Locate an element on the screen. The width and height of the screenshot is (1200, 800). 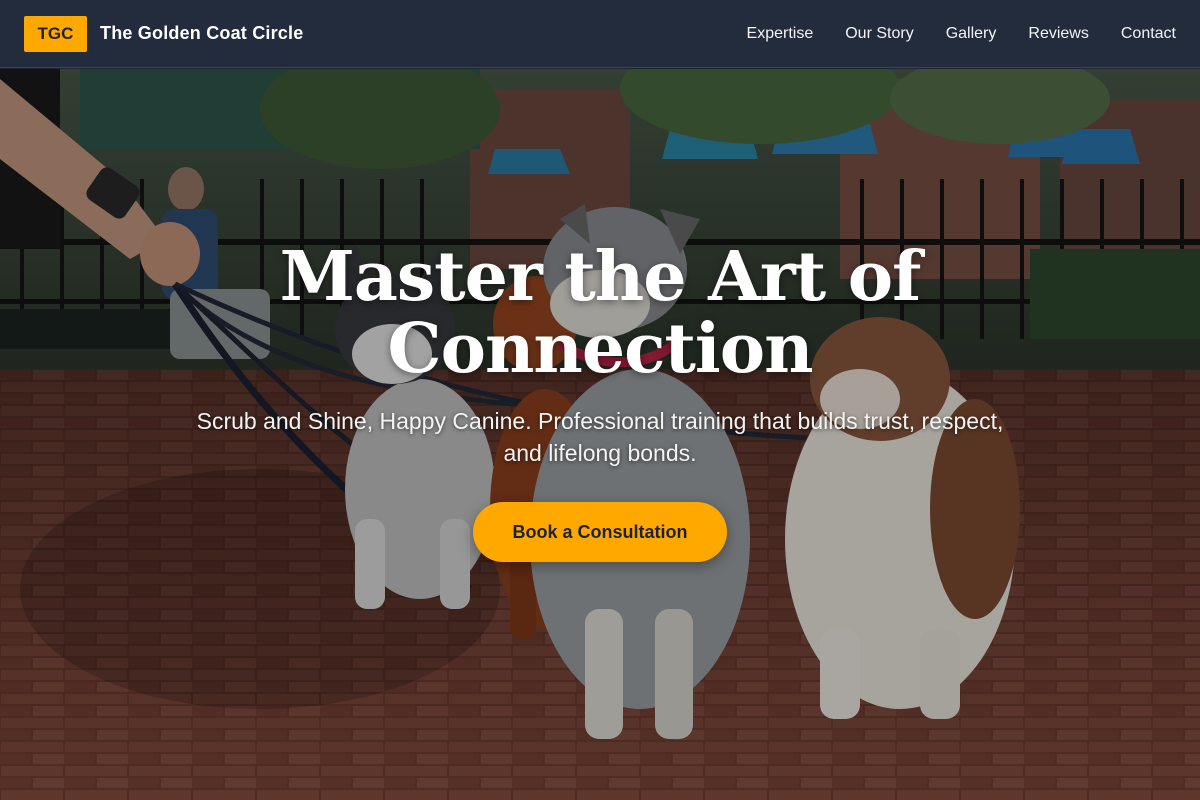
nav-link-reviews: Reviews is located at coordinates (1058, 34).